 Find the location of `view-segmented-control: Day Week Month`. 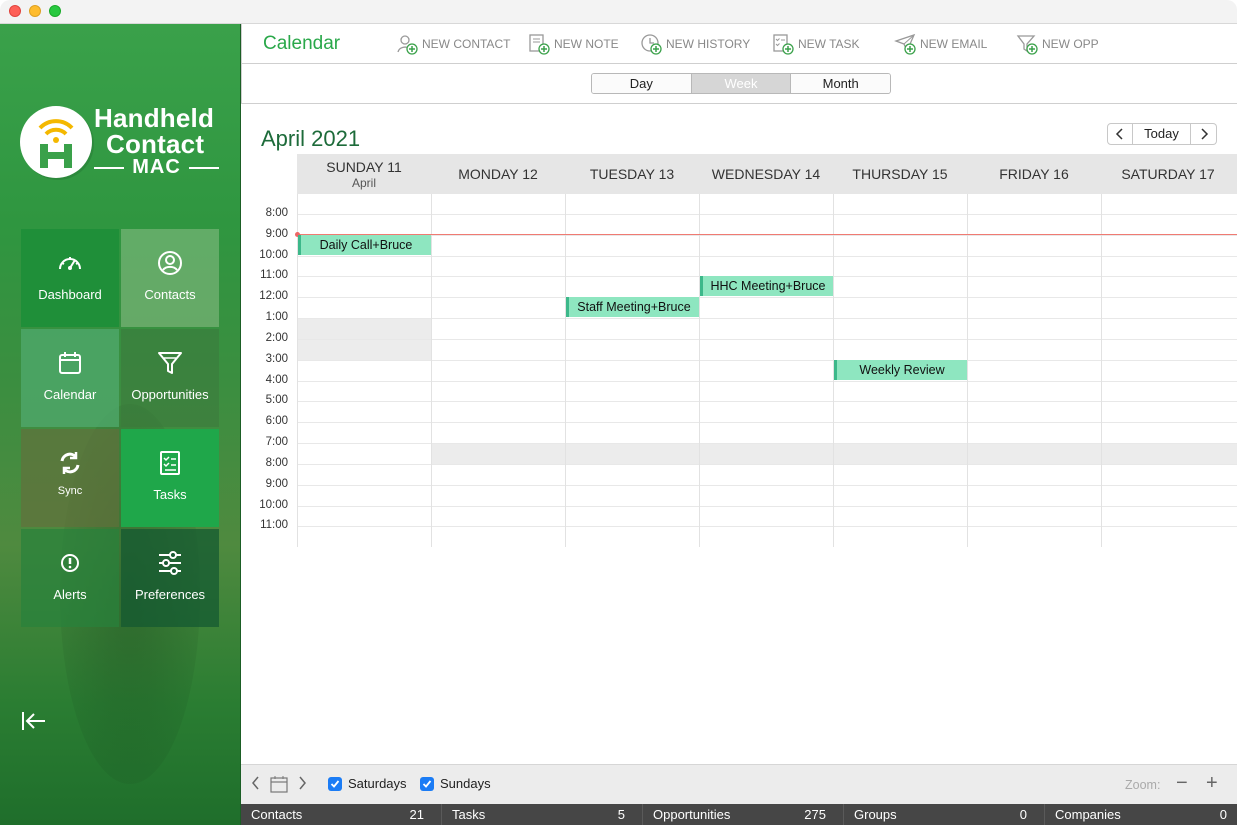

view-segmented-control: Day Week Month is located at coordinates (741, 83).